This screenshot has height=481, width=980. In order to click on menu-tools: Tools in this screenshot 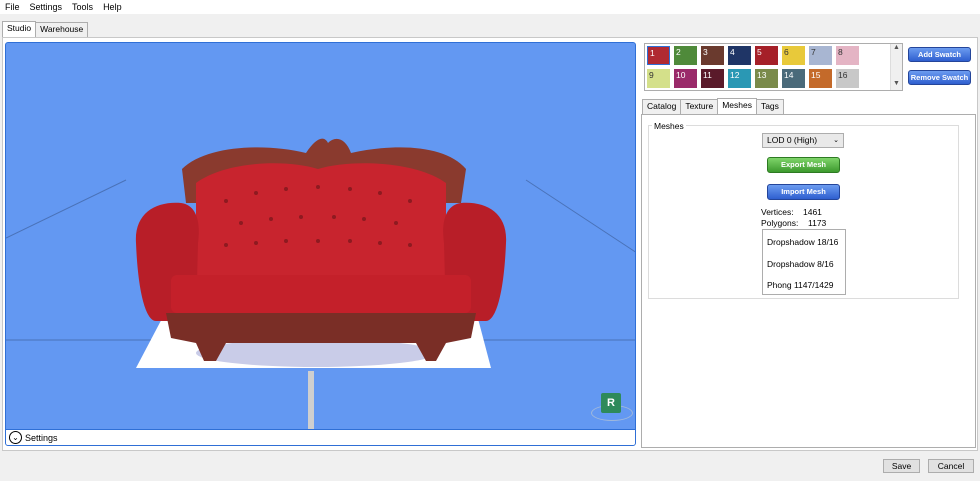, I will do `click(82, 7)`.